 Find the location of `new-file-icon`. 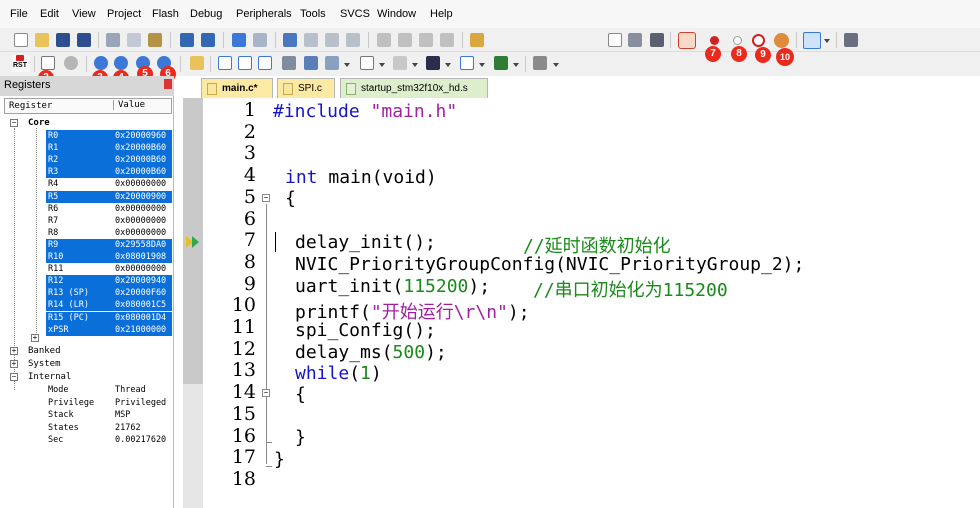

new-file-icon is located at coordinates (21, 40).